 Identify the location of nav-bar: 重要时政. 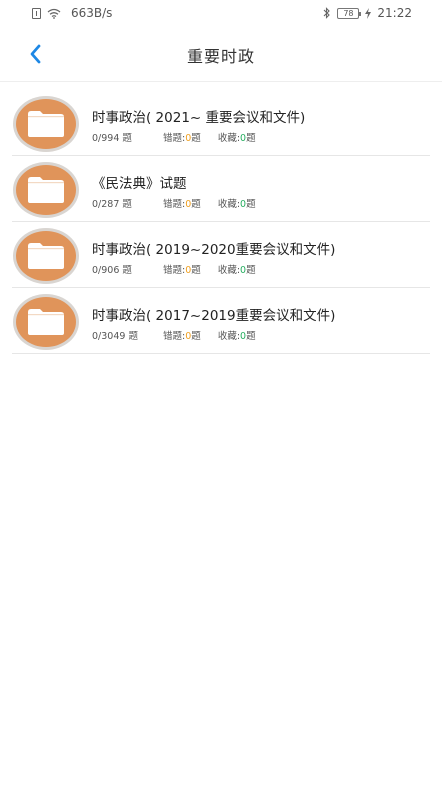
(221, 54).